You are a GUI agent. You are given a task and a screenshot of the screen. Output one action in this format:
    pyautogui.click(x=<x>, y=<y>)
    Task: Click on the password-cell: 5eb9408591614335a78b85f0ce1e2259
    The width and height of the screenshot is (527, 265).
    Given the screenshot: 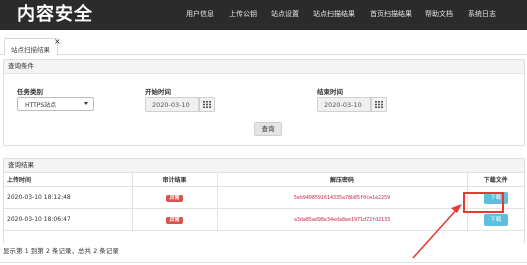 What is the action you would take?
    pyautogui.click(x=342, y=197)
    